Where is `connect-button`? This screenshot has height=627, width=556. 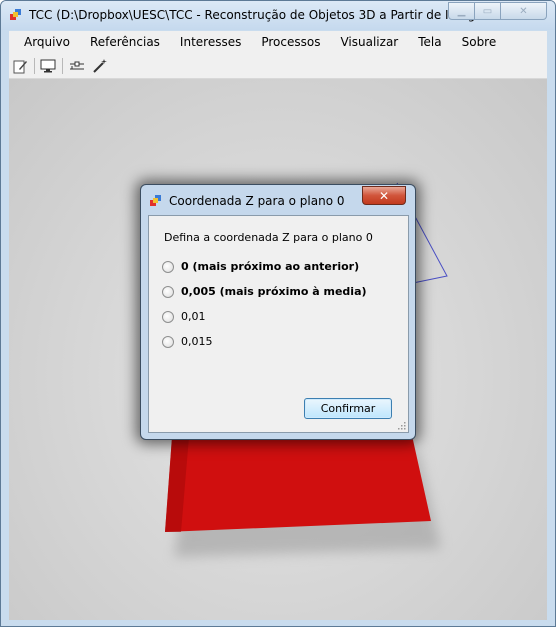 connect-button is located at coordinates (77, 66).